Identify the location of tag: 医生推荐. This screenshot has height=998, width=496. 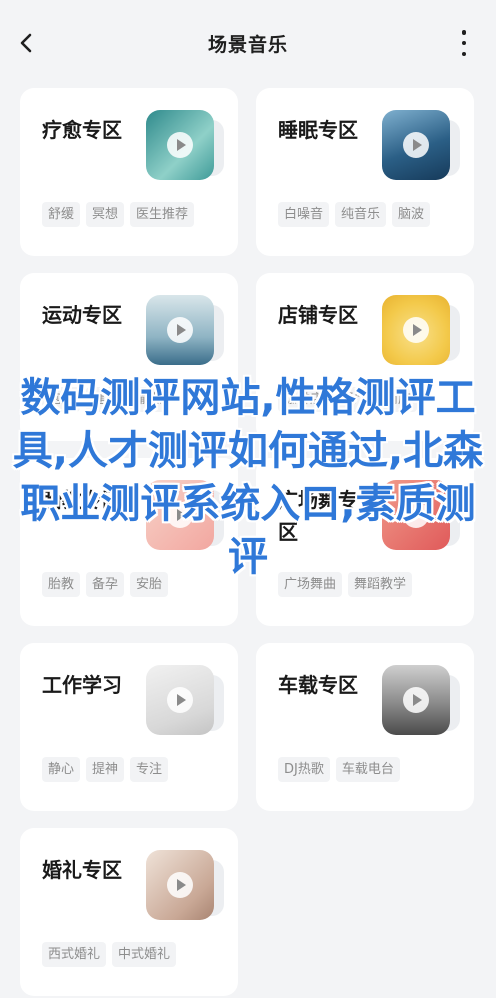
(162, 214).